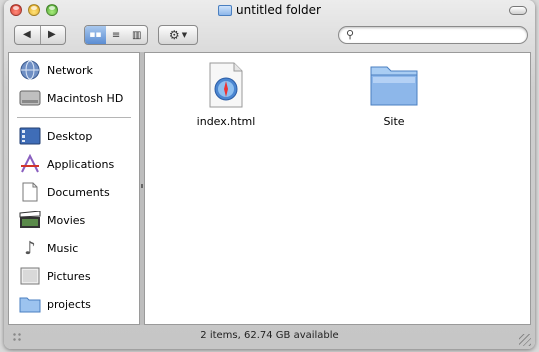 The height and width of the screenshot is (352, 539). I want to click on applications-icon, so click(30, 164).